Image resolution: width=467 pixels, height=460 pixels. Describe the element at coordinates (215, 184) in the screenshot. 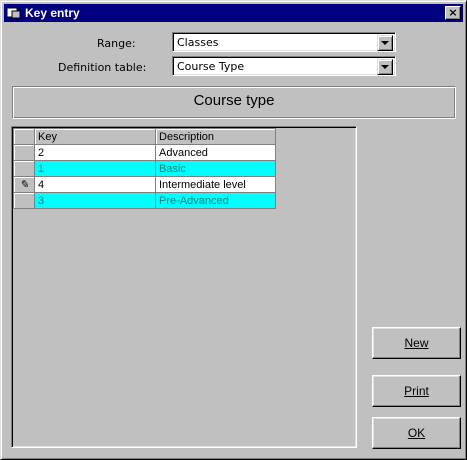

I see `description-cell: Intermediate level` at that location.